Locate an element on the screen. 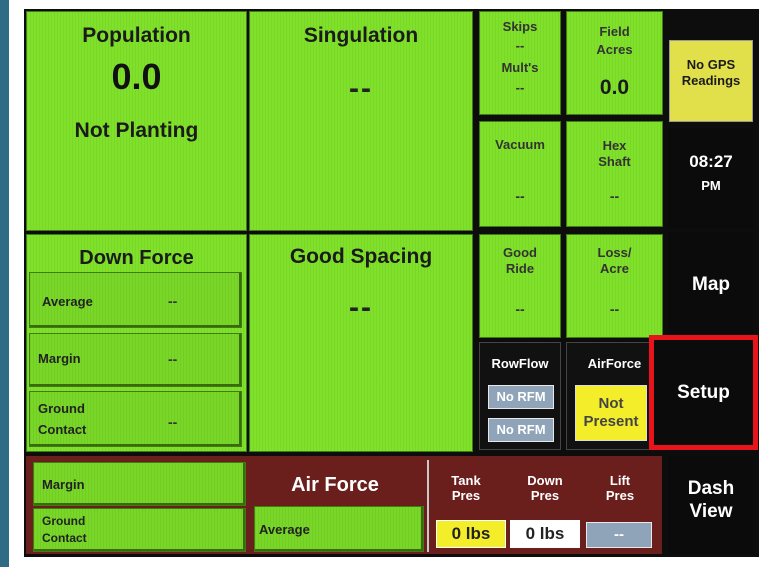 This screenshot has height=567, width=759. bottom-margin-label: Margin is located at coordinates (63, 484).